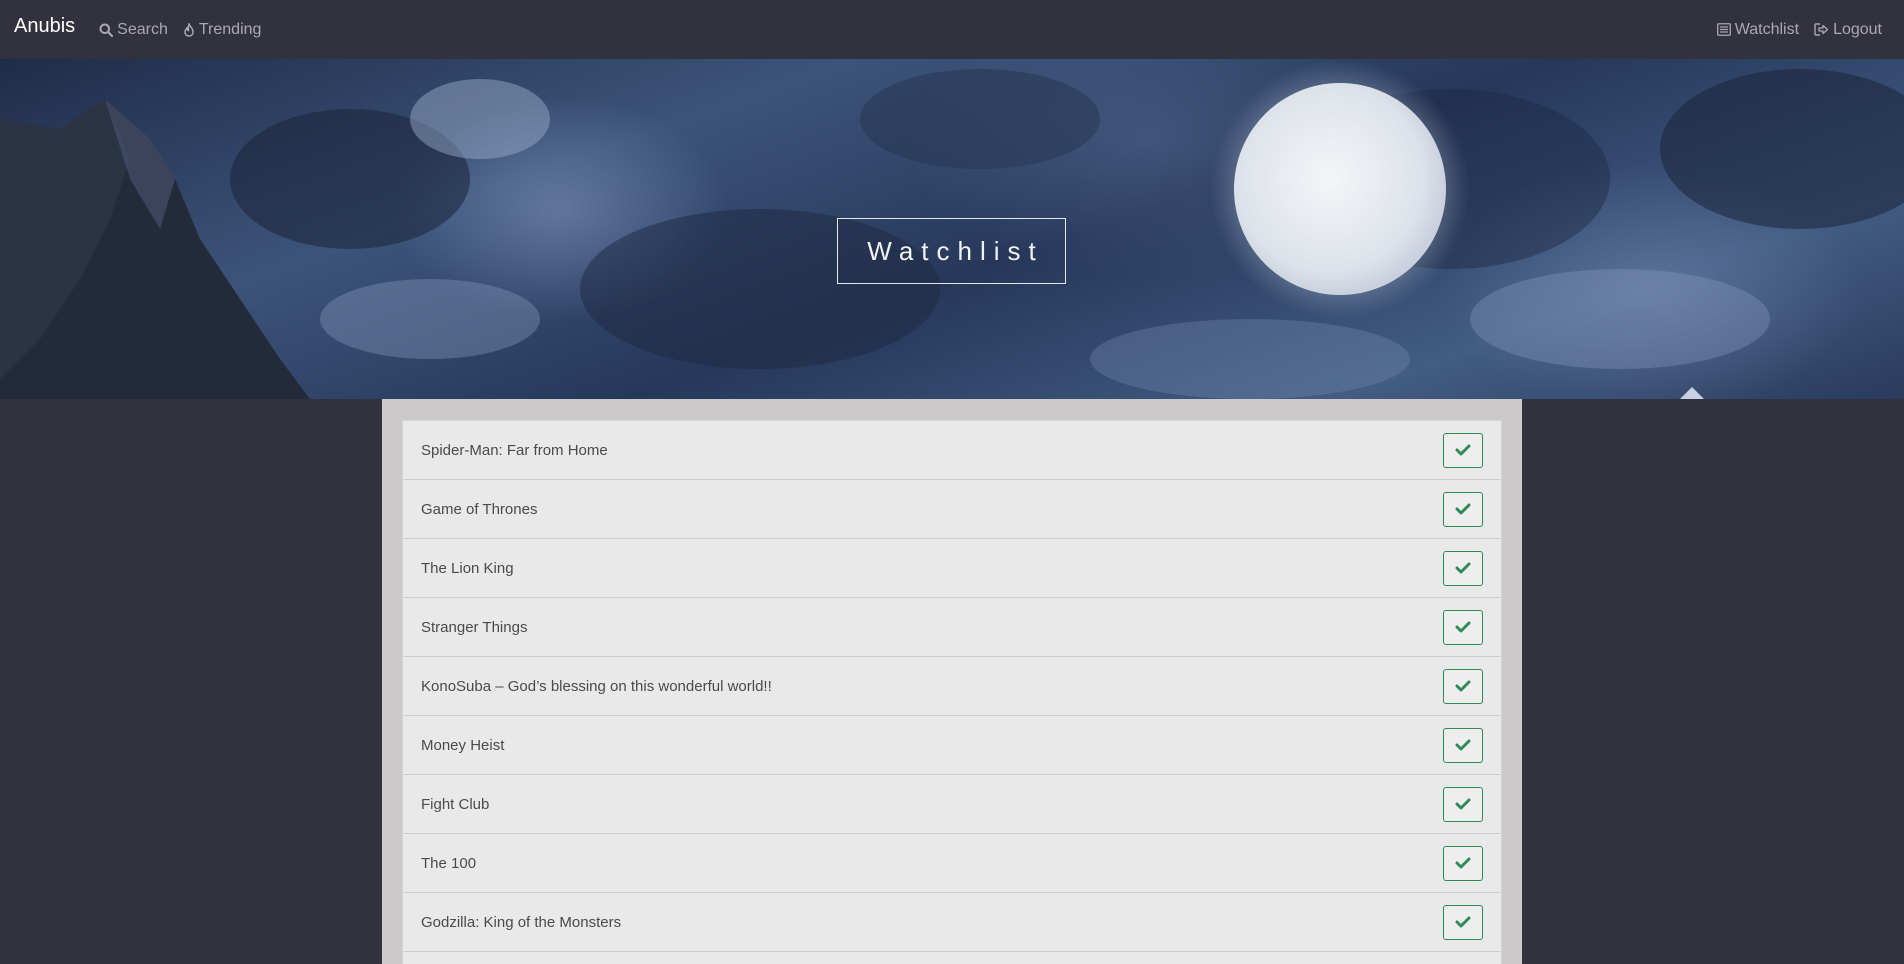 The height and width of the screenshot is (964, 1904). I want to click on nav-watchlist-label: Watchlist, so click(1767, 29).